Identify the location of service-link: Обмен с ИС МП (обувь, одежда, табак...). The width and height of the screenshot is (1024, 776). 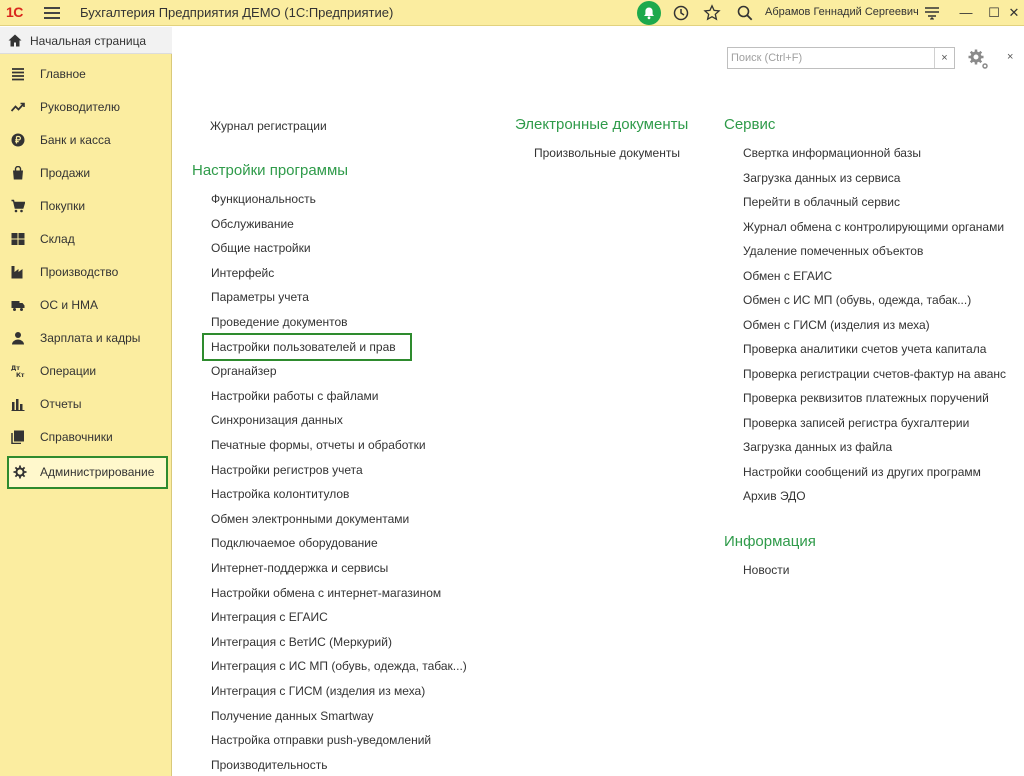
(857, 300).